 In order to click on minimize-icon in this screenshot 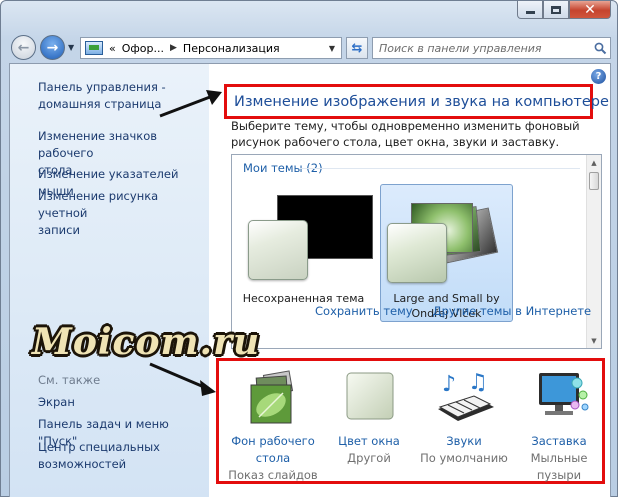, I will do `click(530, 12)`.